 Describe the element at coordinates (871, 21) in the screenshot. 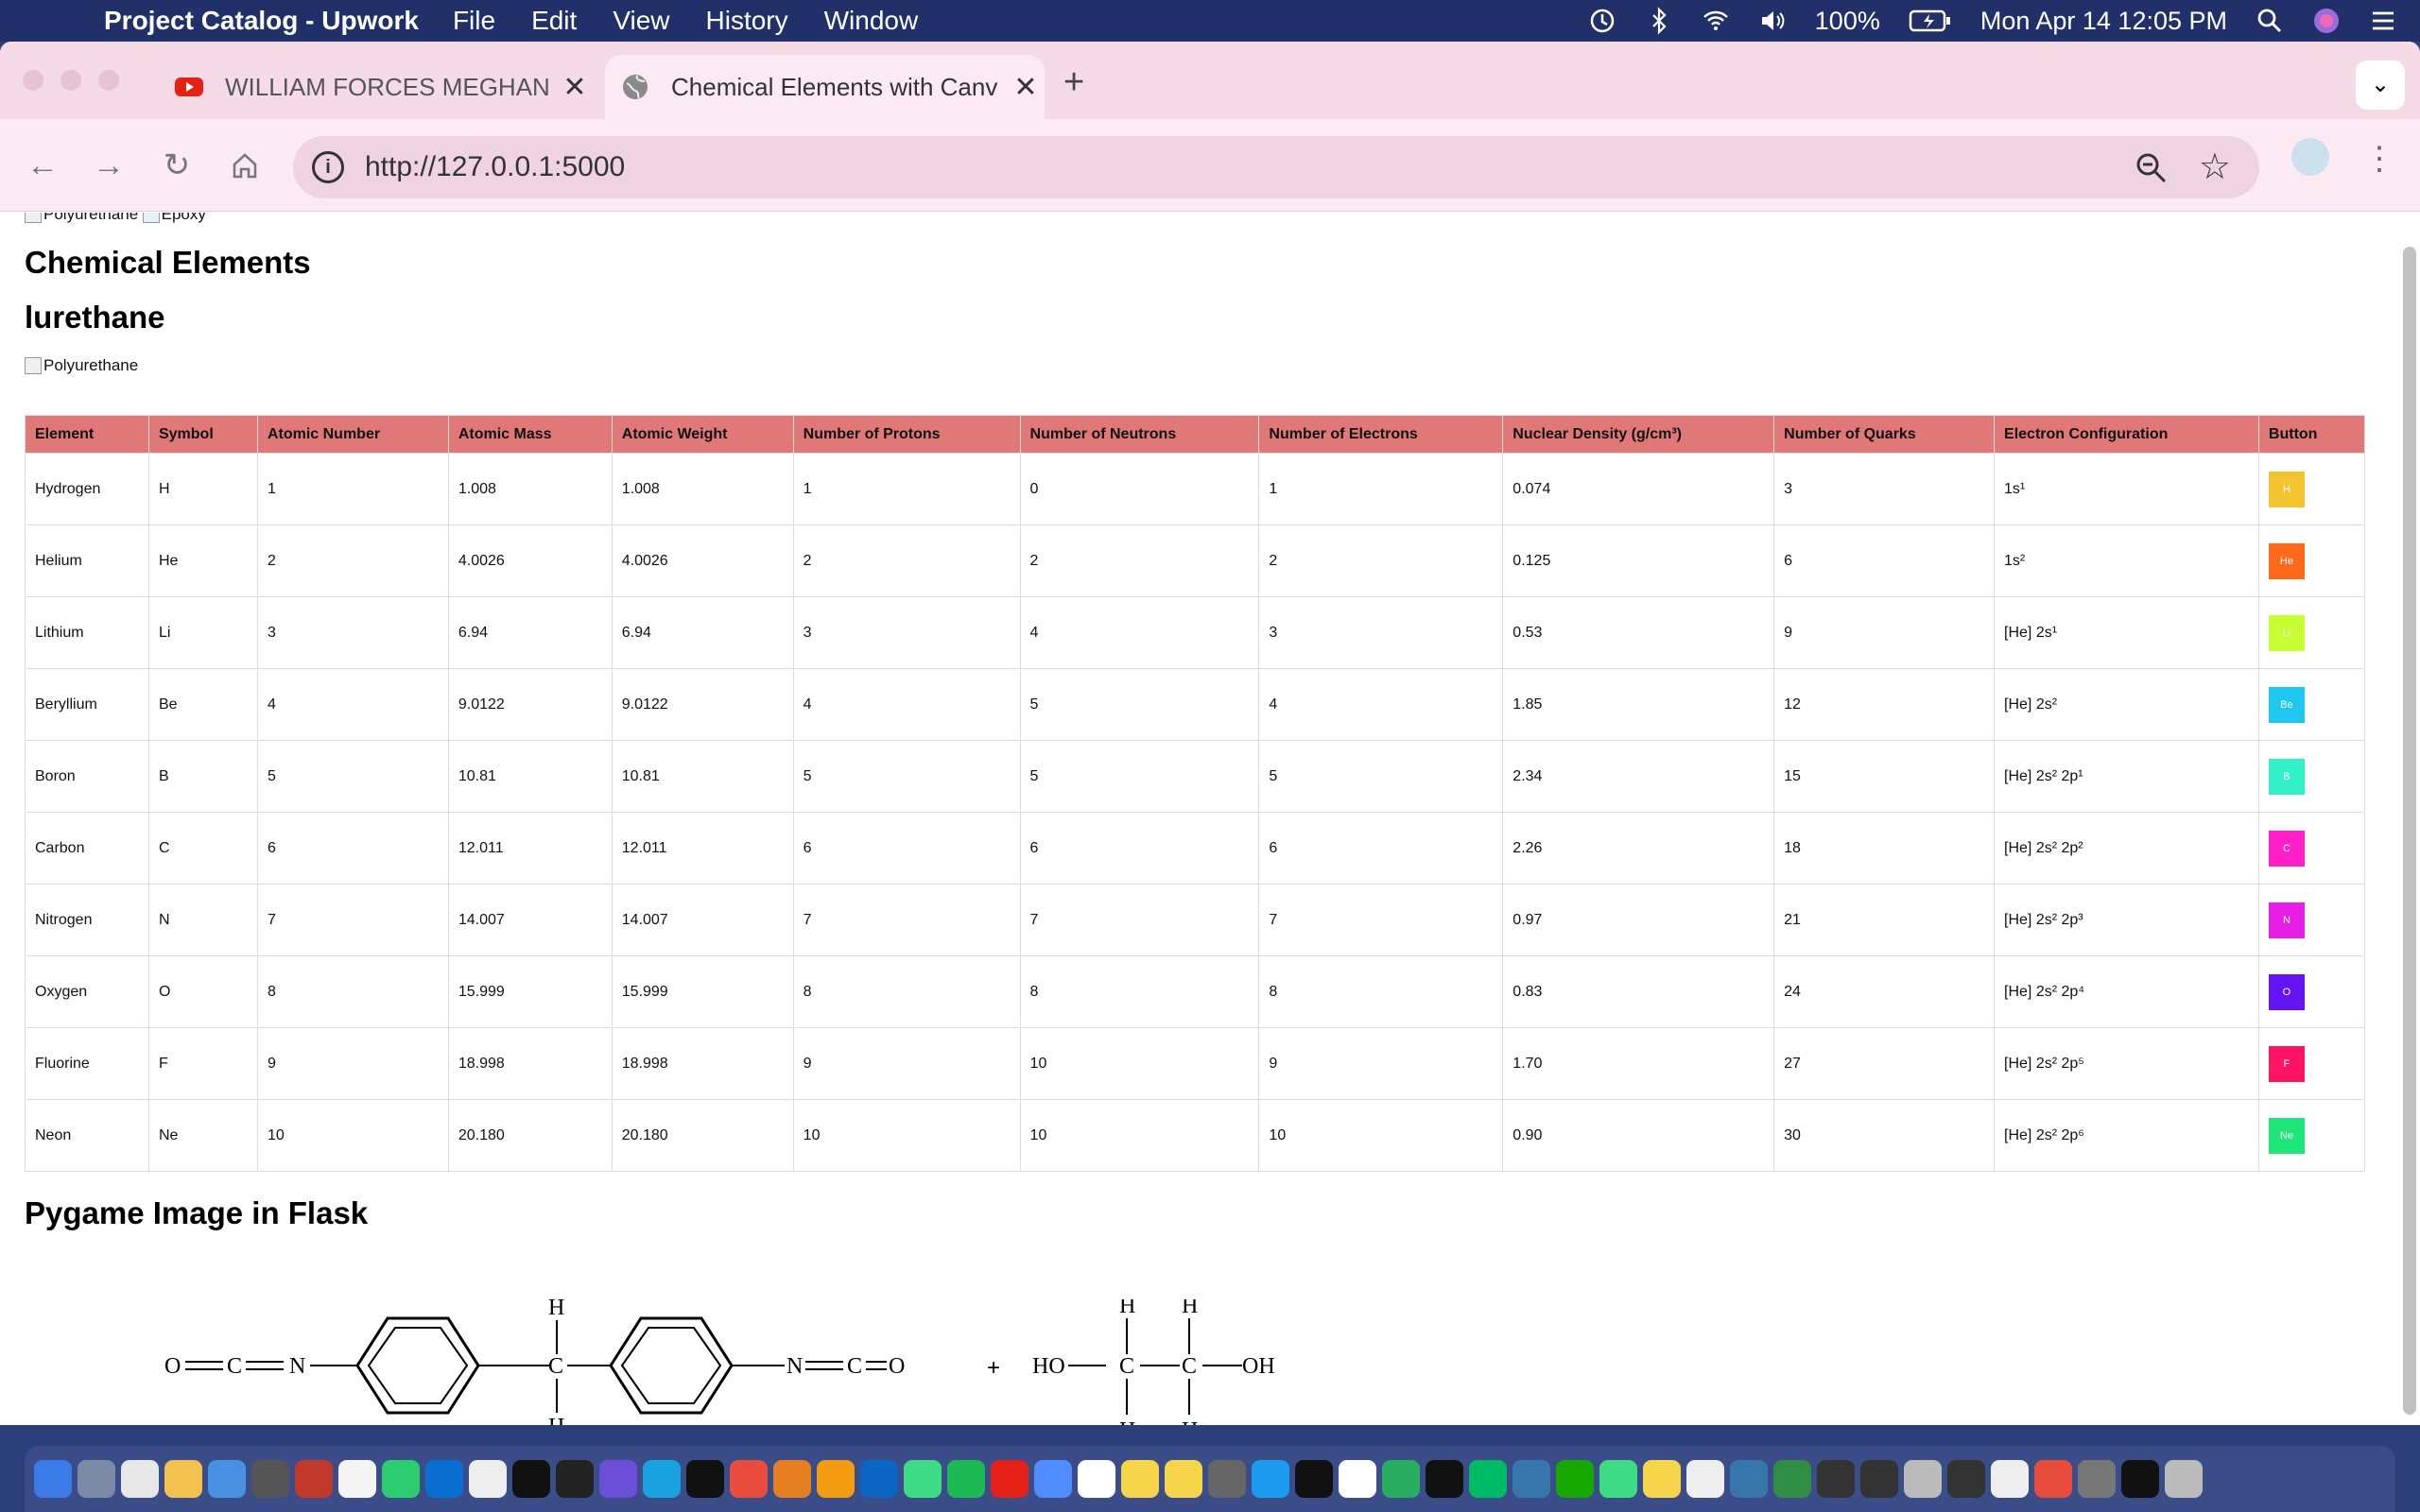

I see `menu-window: Window` at that location.